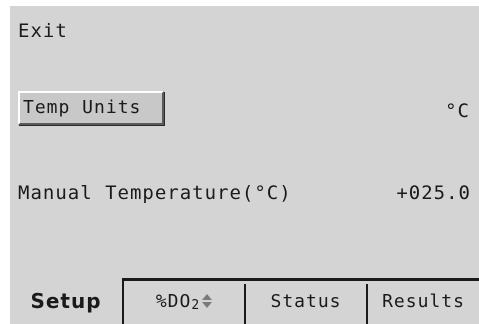 This screenshot has height=324, width=479. Describe the element at coordinates (173, 301) in the screenshot. I see `tab-do2-label: %DO` at that location.